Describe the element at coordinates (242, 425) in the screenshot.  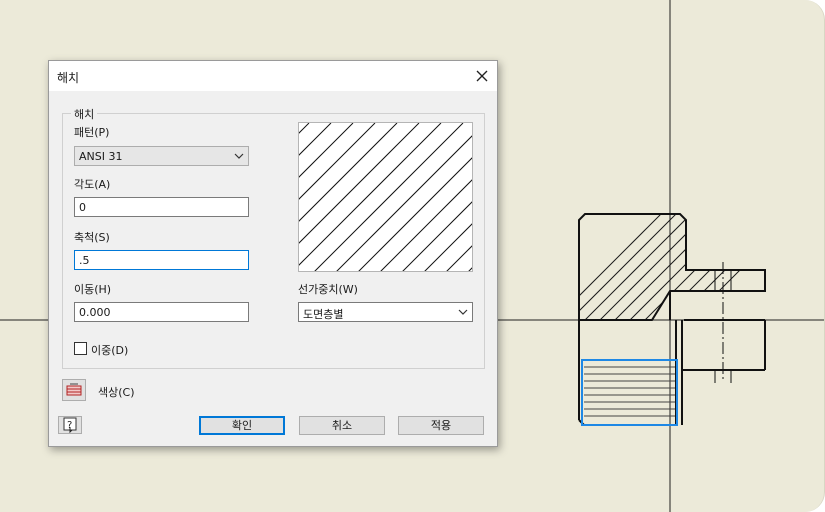
I see `ok-button: 확인` at that location.